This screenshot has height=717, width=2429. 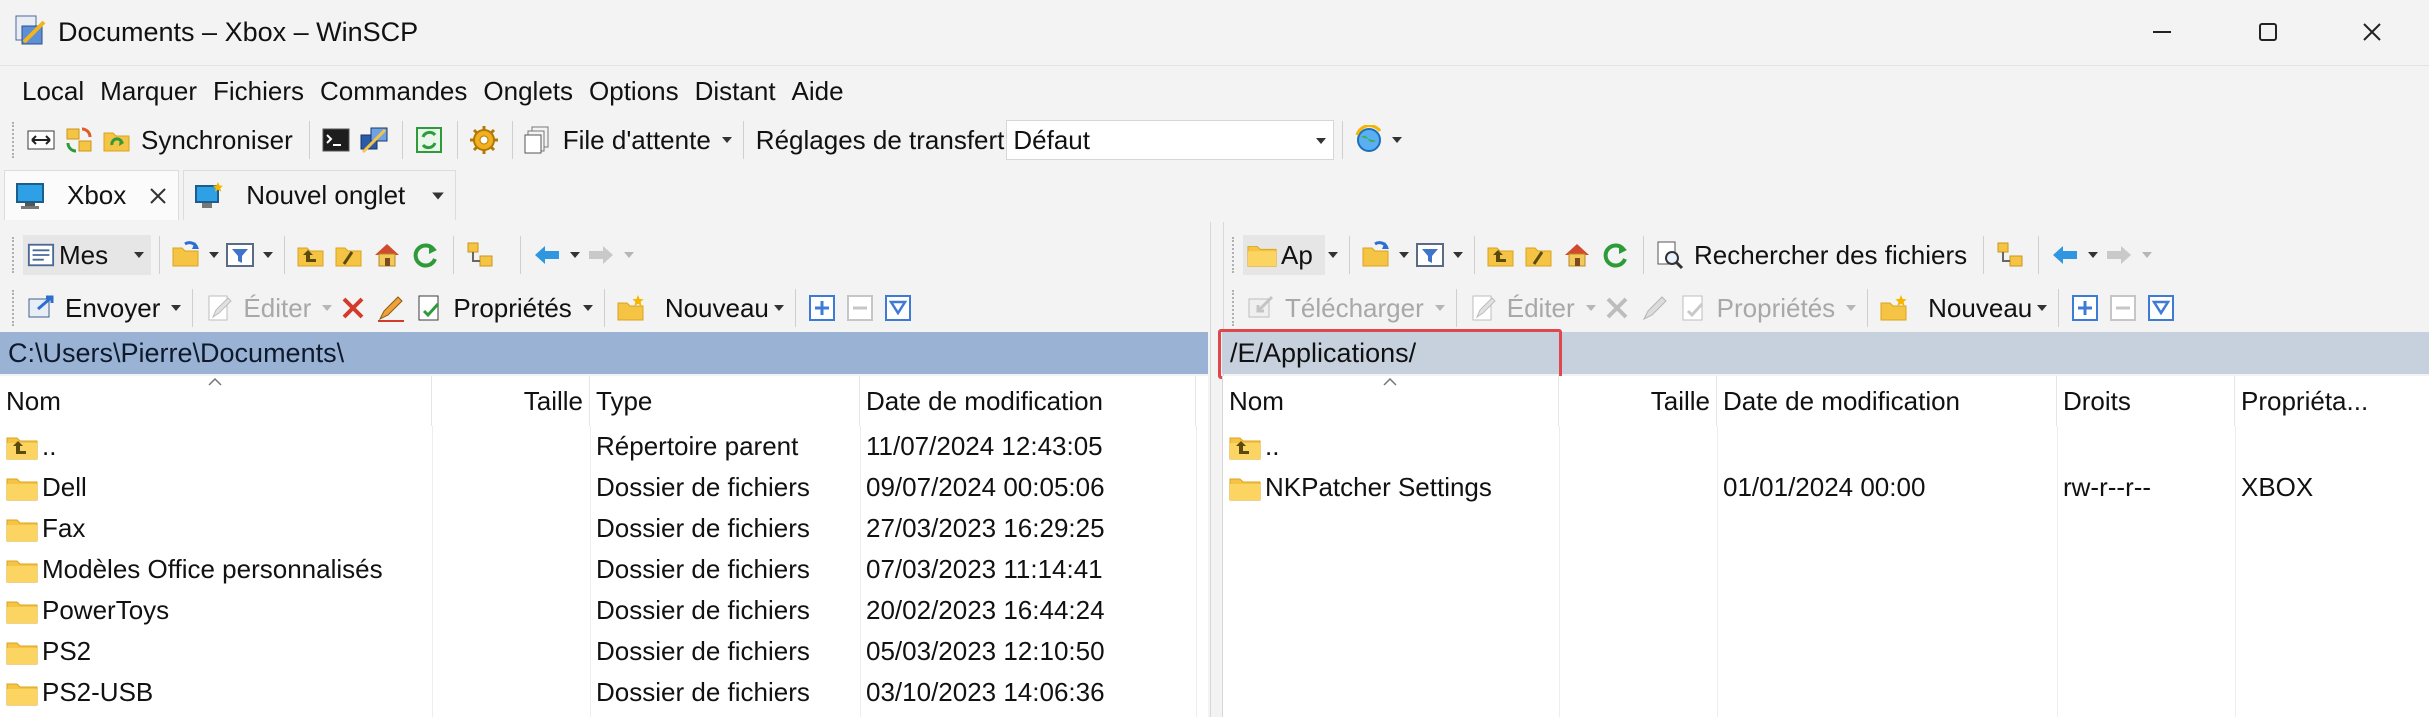 What do you see at coordinates (217, 140) in the screenshot?
I see `synchronize-button: Synchroniser` at bounding box center [217, 140].